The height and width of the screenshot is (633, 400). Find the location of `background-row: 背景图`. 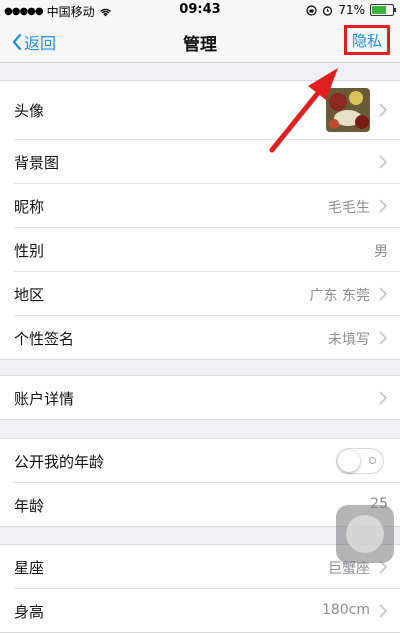

background-row: 背景图 is located at coordinates (207, 162).